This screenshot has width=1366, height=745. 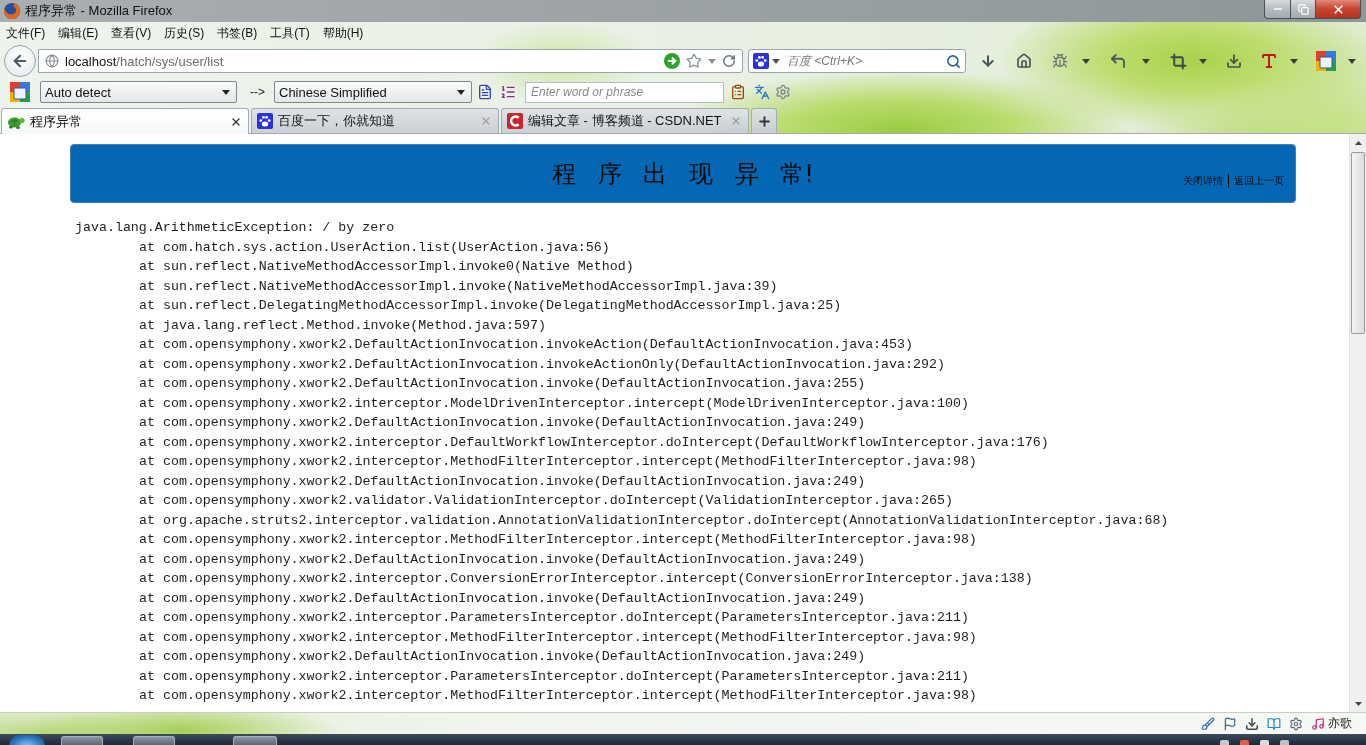 I want to click on stack-frame: at sun.reflect.NativeMethodAccessorImpl.invoke(NativeMethodAccessorImpl.java:39), so click(x=458, y=286).